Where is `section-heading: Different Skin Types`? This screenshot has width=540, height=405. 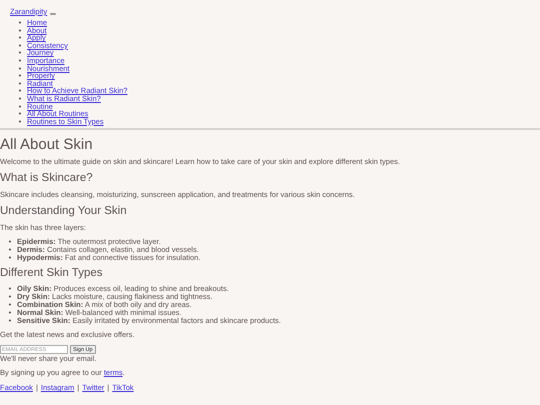
section-heading: Different Skin Types is located at coordinates (52, 273).